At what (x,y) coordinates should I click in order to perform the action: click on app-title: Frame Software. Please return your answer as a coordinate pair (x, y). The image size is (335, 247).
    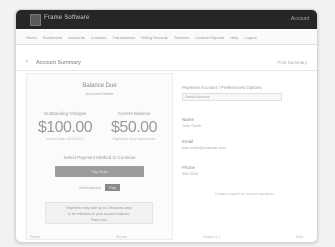
    Looking at the image, I should click on (67, 18).